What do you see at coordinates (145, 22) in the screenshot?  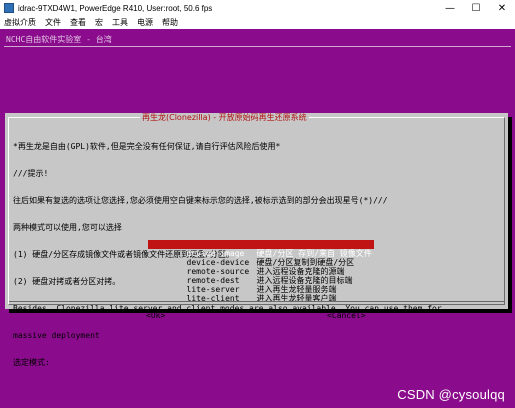 I see `menu-power: 电源` at bounding box center [145, 22].